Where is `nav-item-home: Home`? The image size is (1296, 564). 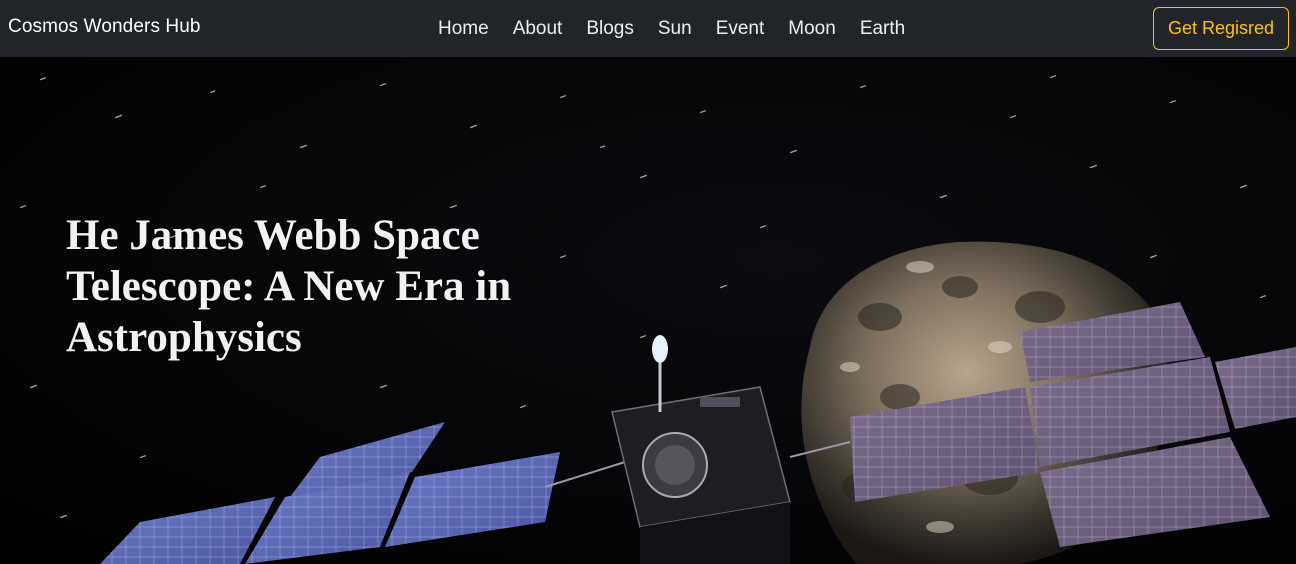 nav-item-home: Home is located at coordinates (463, 28).